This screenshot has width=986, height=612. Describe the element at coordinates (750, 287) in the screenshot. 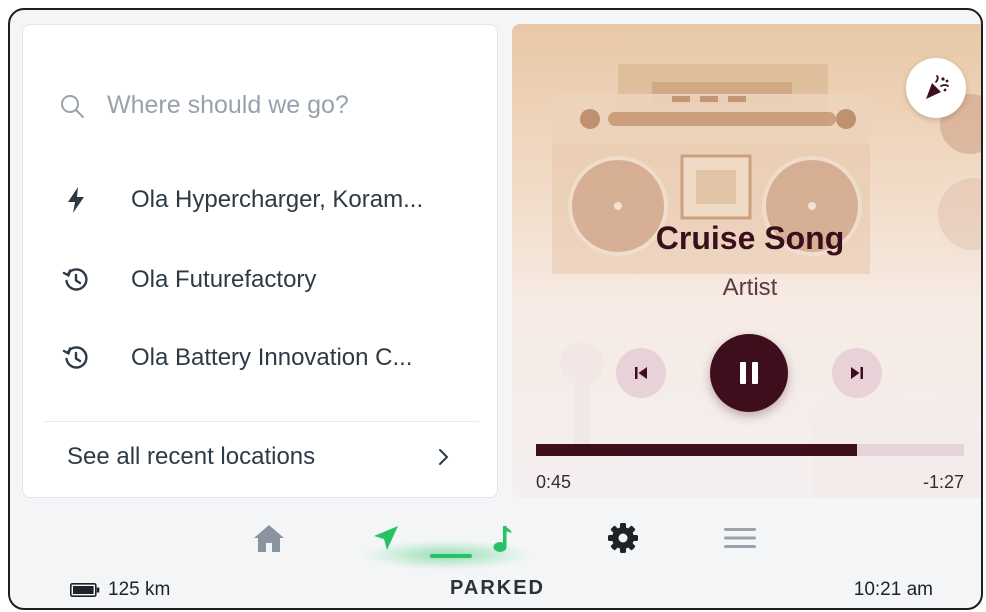

I see `song-artist: Artist` at that location.